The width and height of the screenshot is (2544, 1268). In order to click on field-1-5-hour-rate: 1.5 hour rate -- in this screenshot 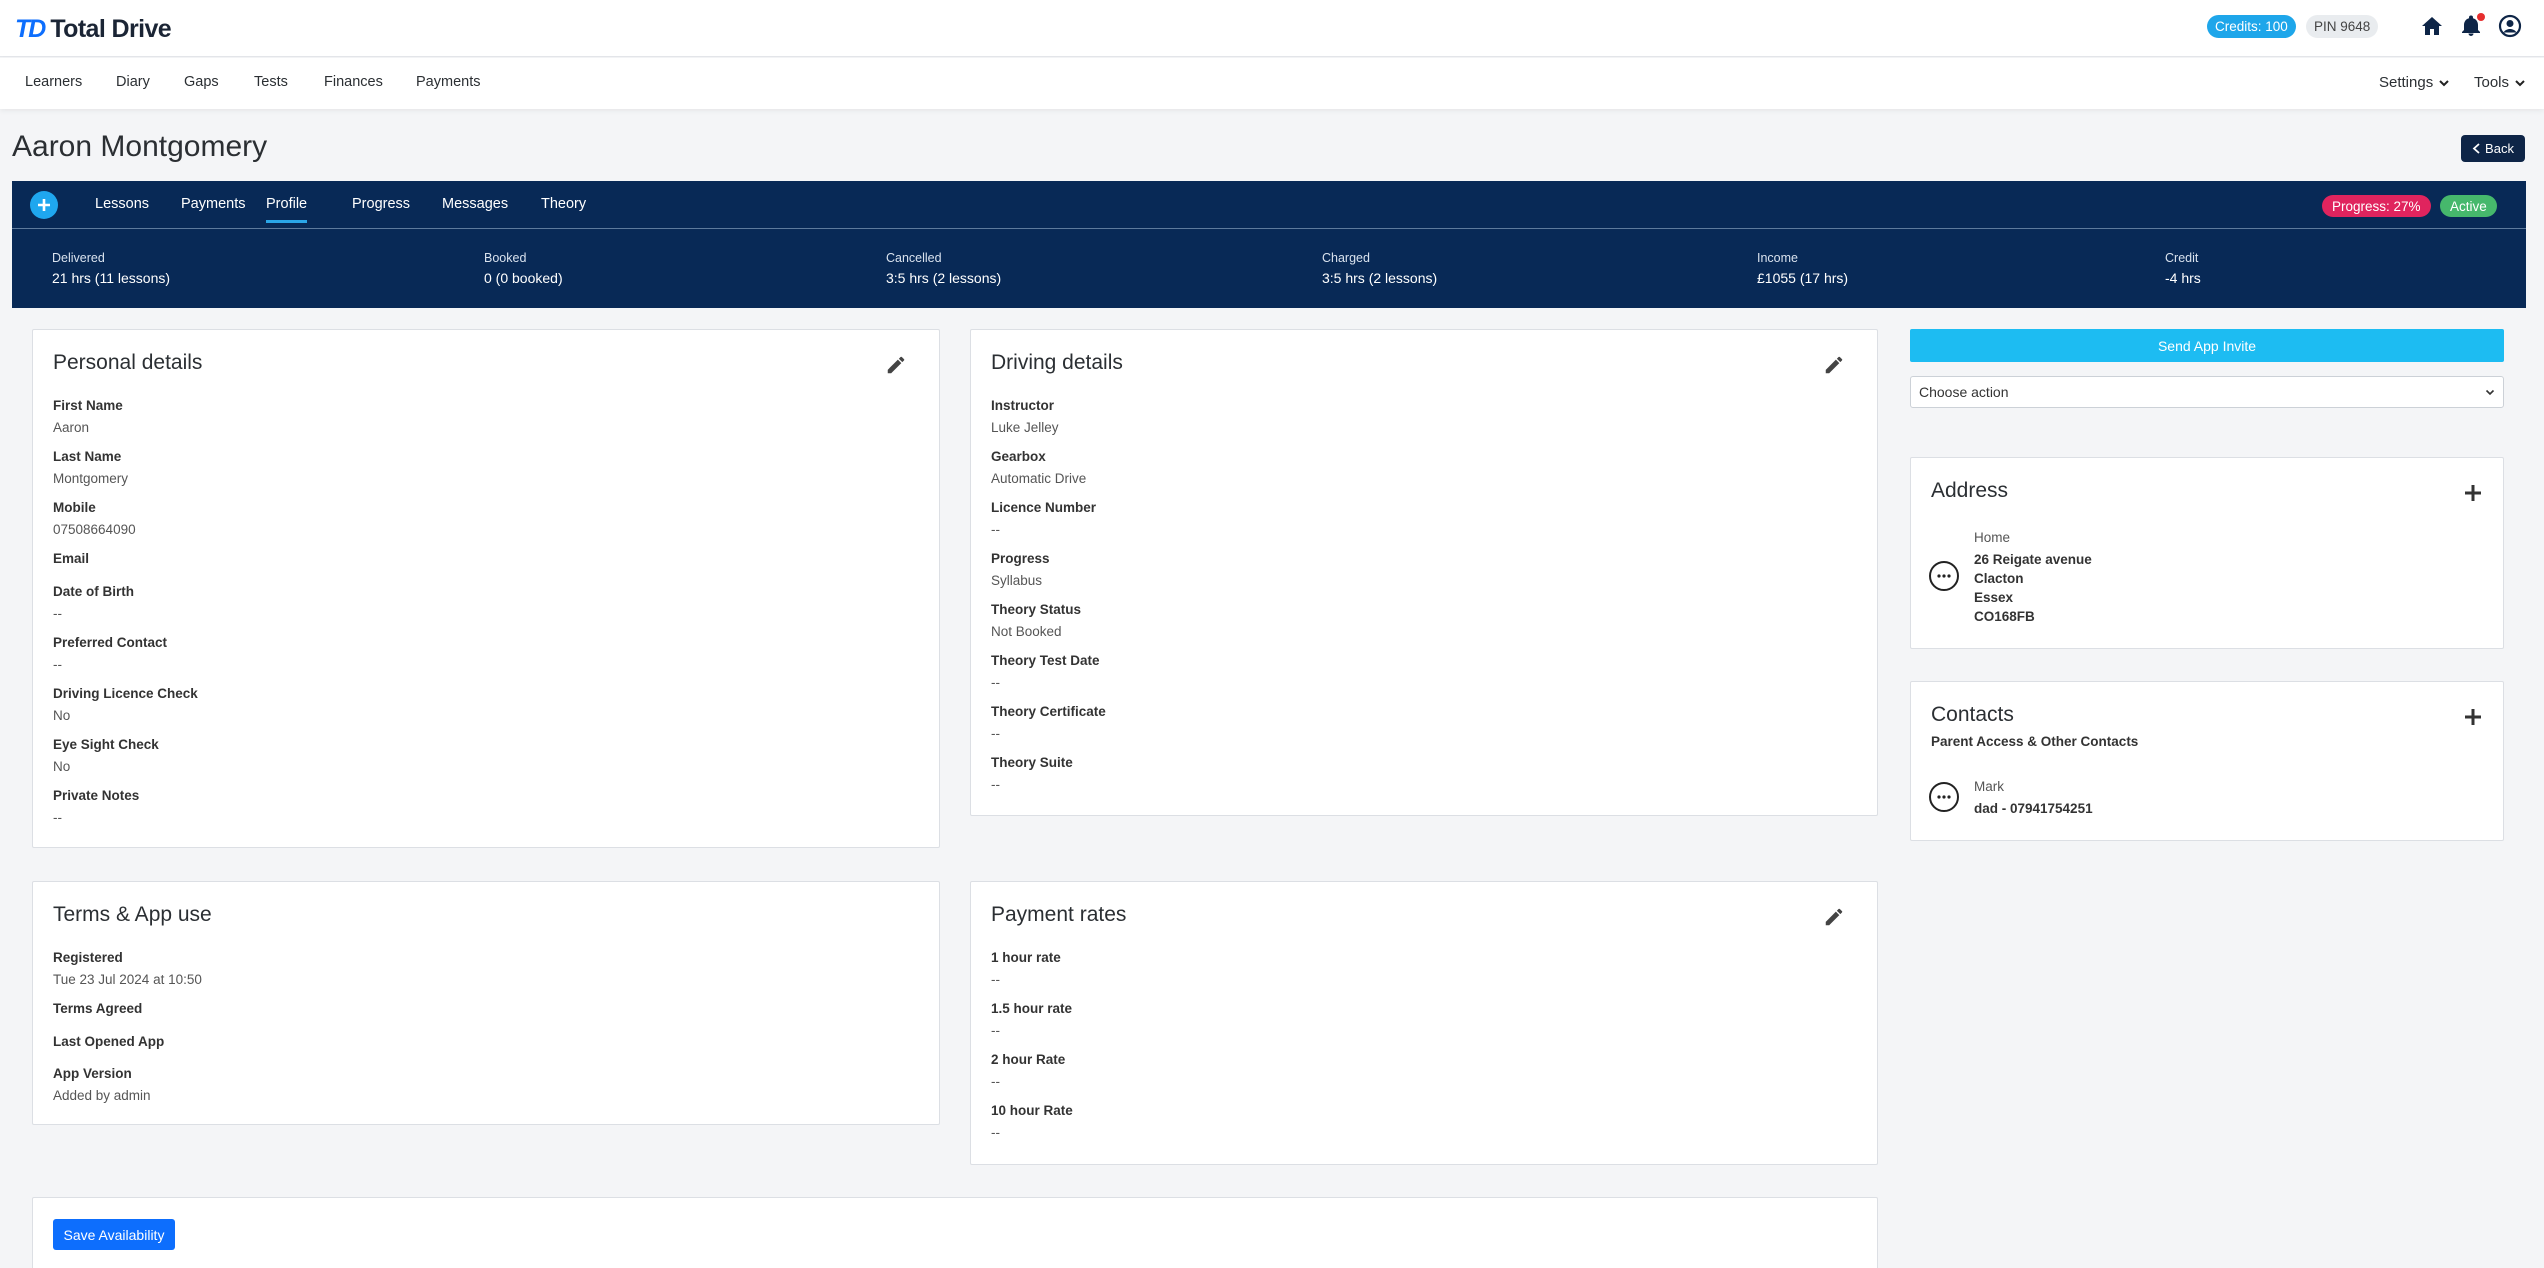, I will do `click(1031, 1019)`.